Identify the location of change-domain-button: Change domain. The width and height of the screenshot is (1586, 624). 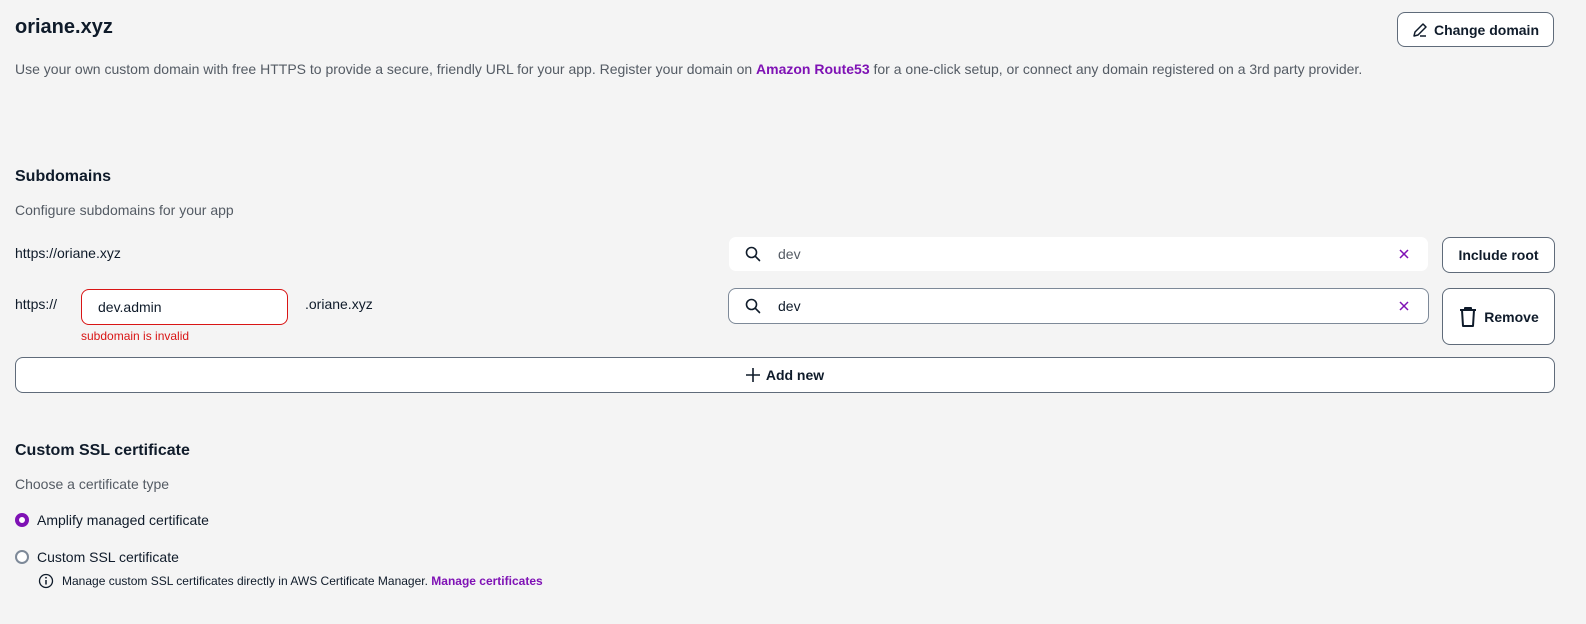
(1475, 29).